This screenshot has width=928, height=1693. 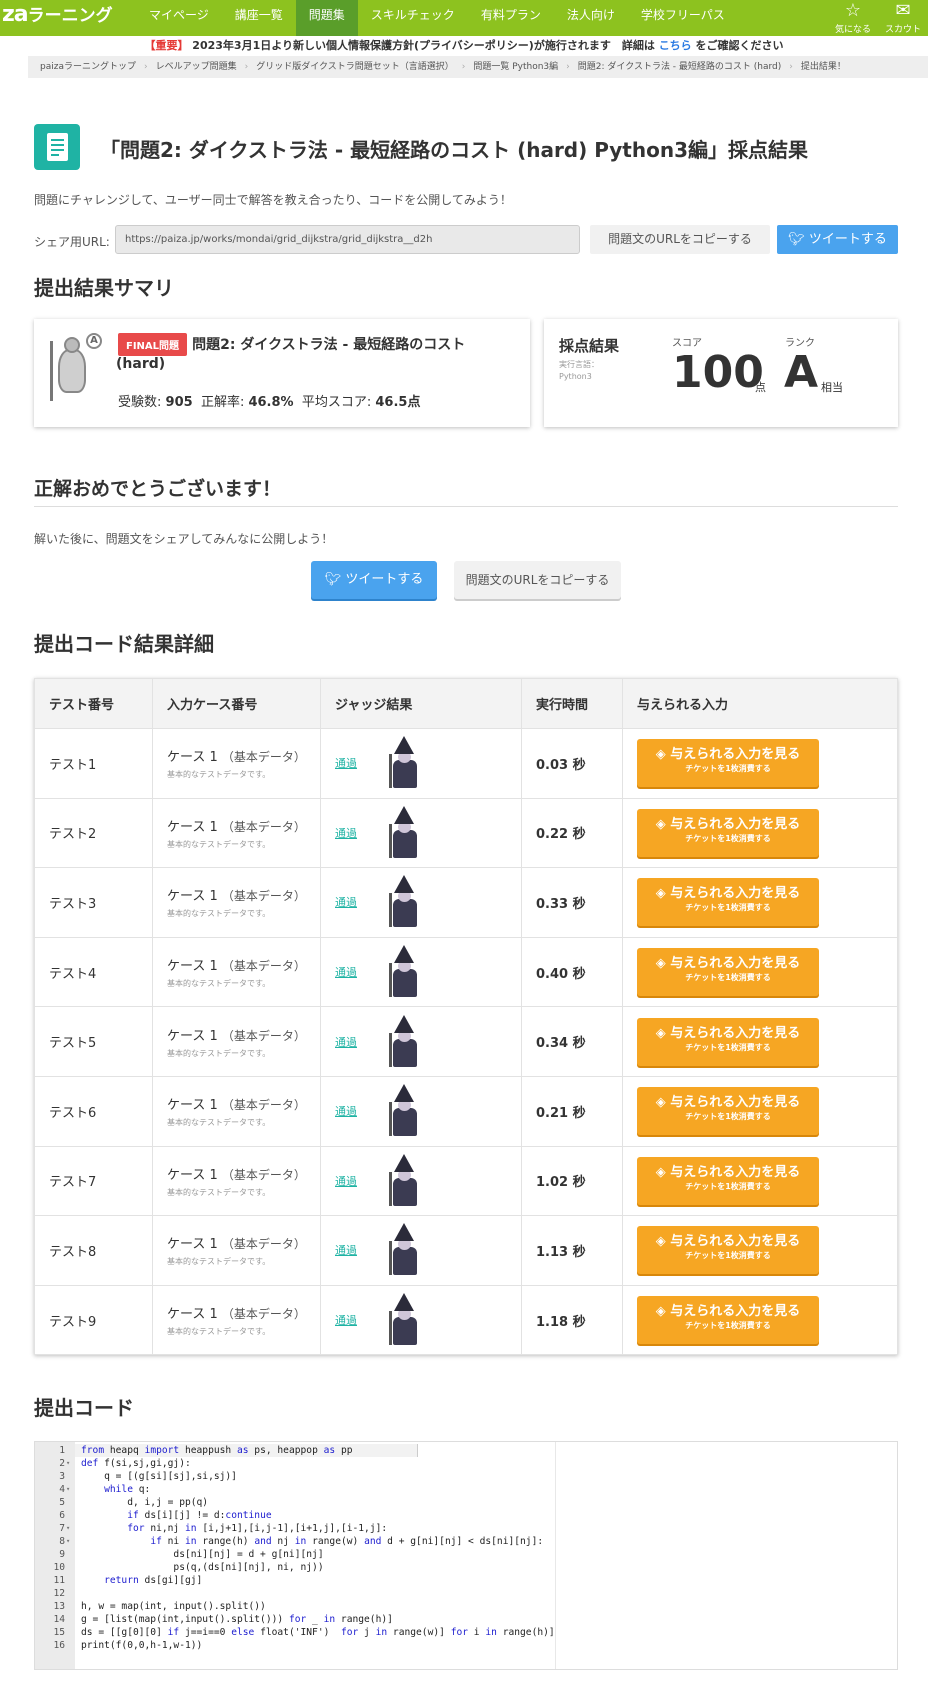 What do you see at coordinates (832, 387) in the screenshot?
I see `rank-unit: 相当` at bounding box center [832, 387].